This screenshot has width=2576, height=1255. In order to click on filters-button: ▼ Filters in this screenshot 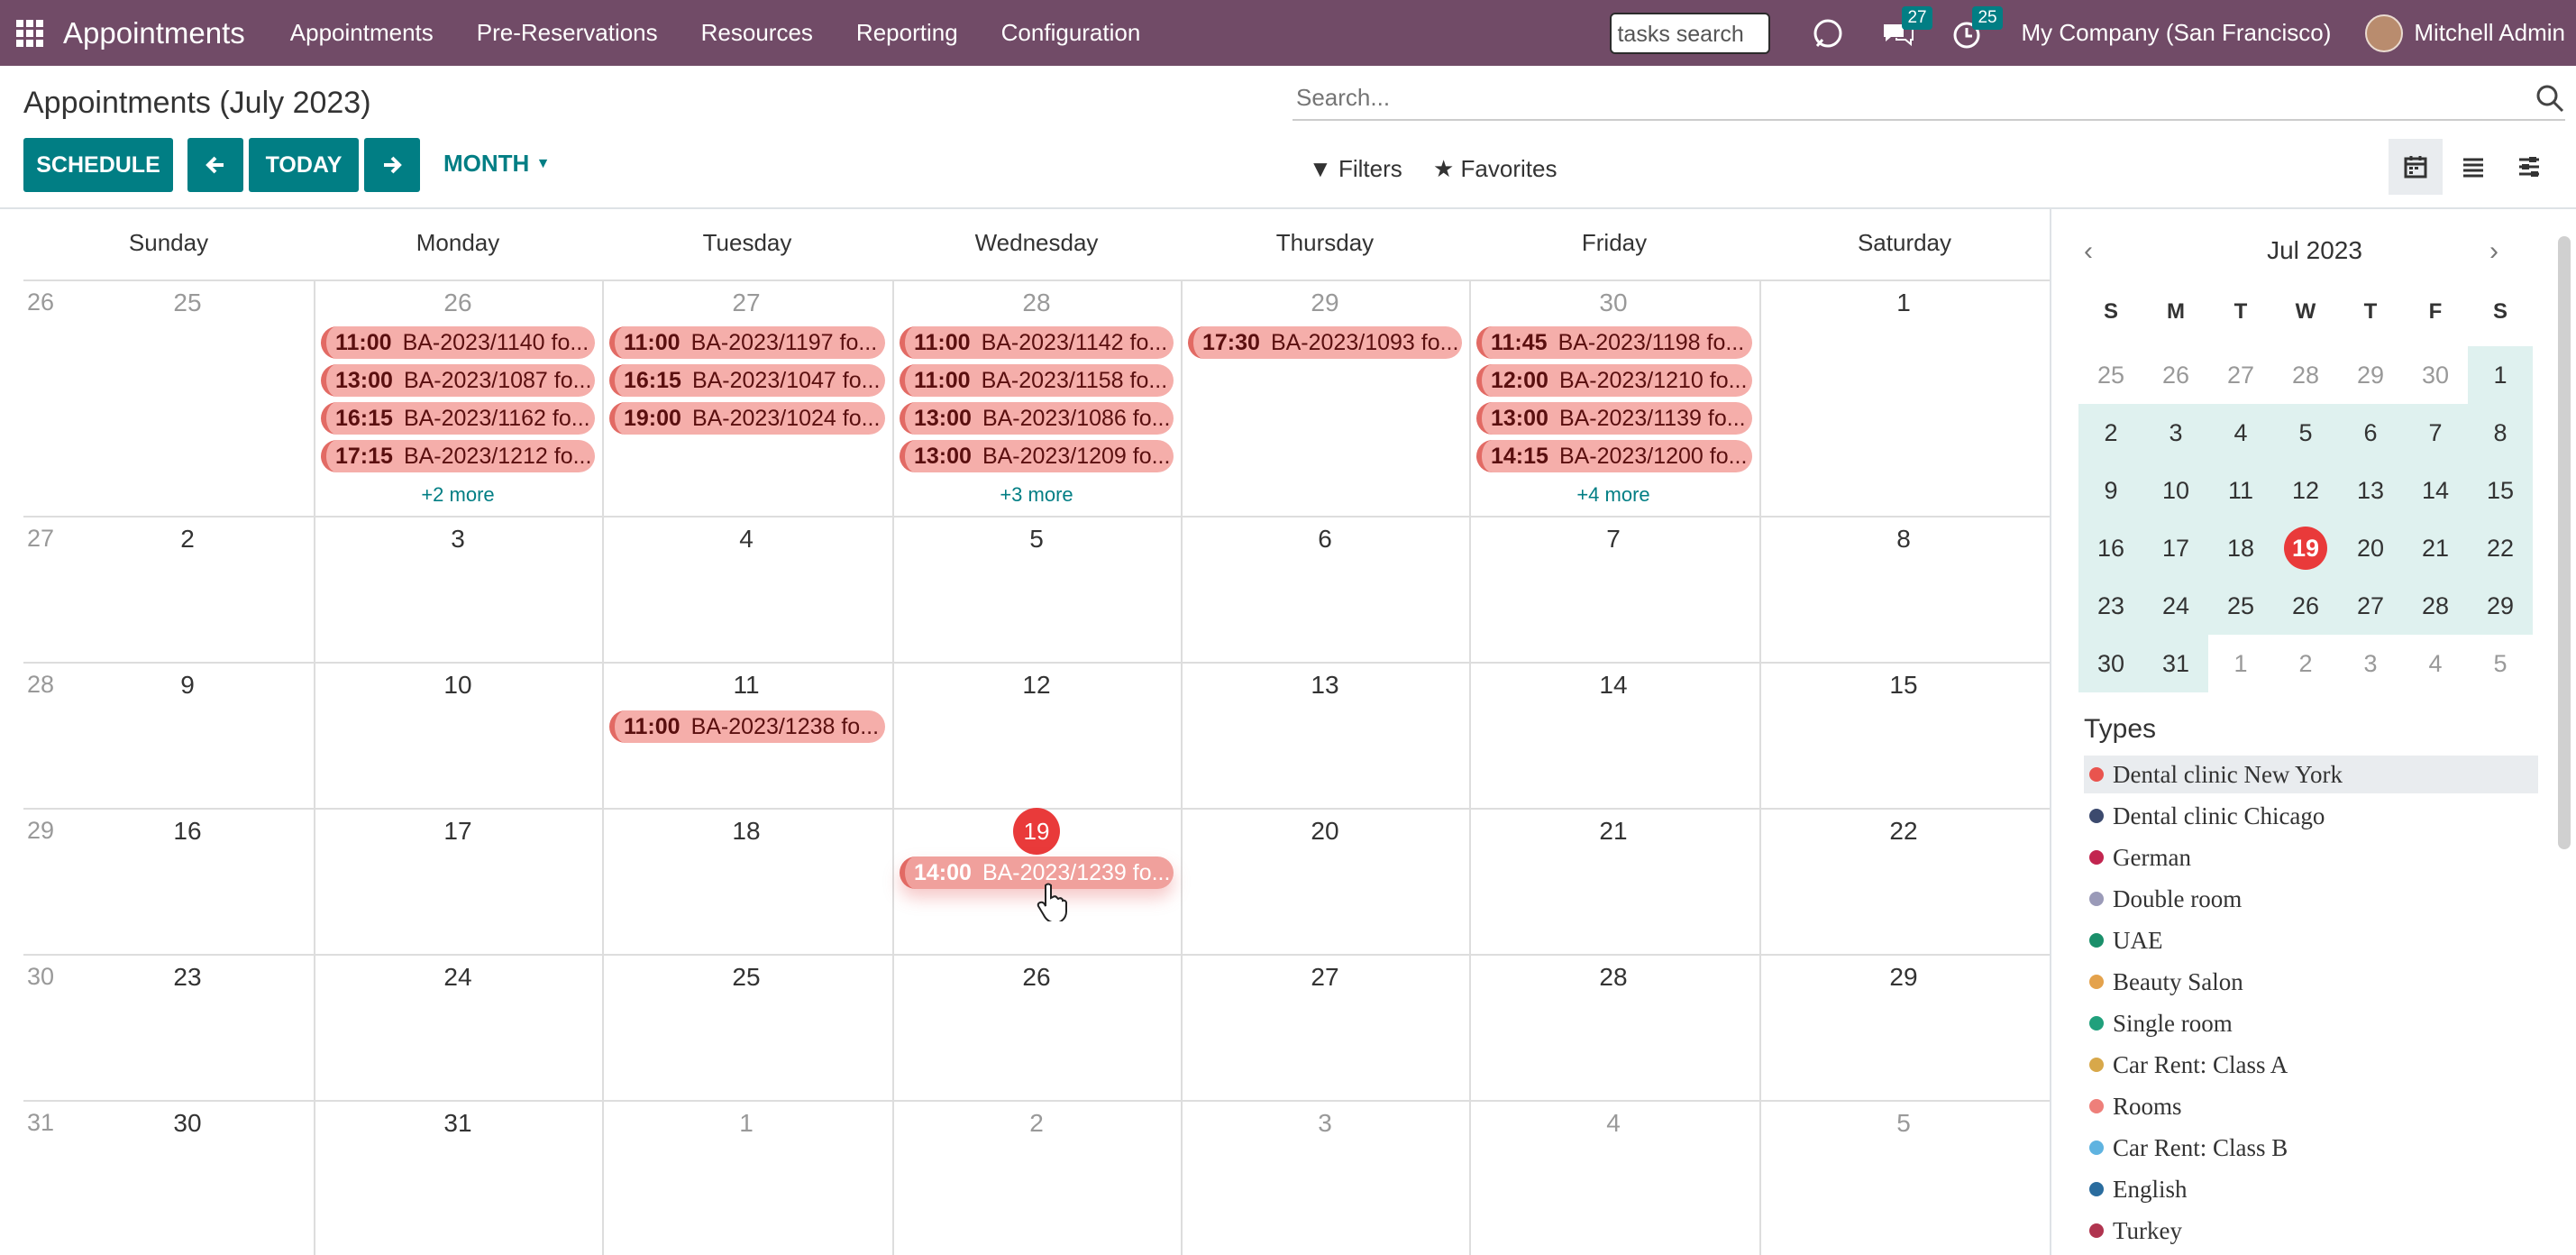, I will do `click(1356, 169)`.